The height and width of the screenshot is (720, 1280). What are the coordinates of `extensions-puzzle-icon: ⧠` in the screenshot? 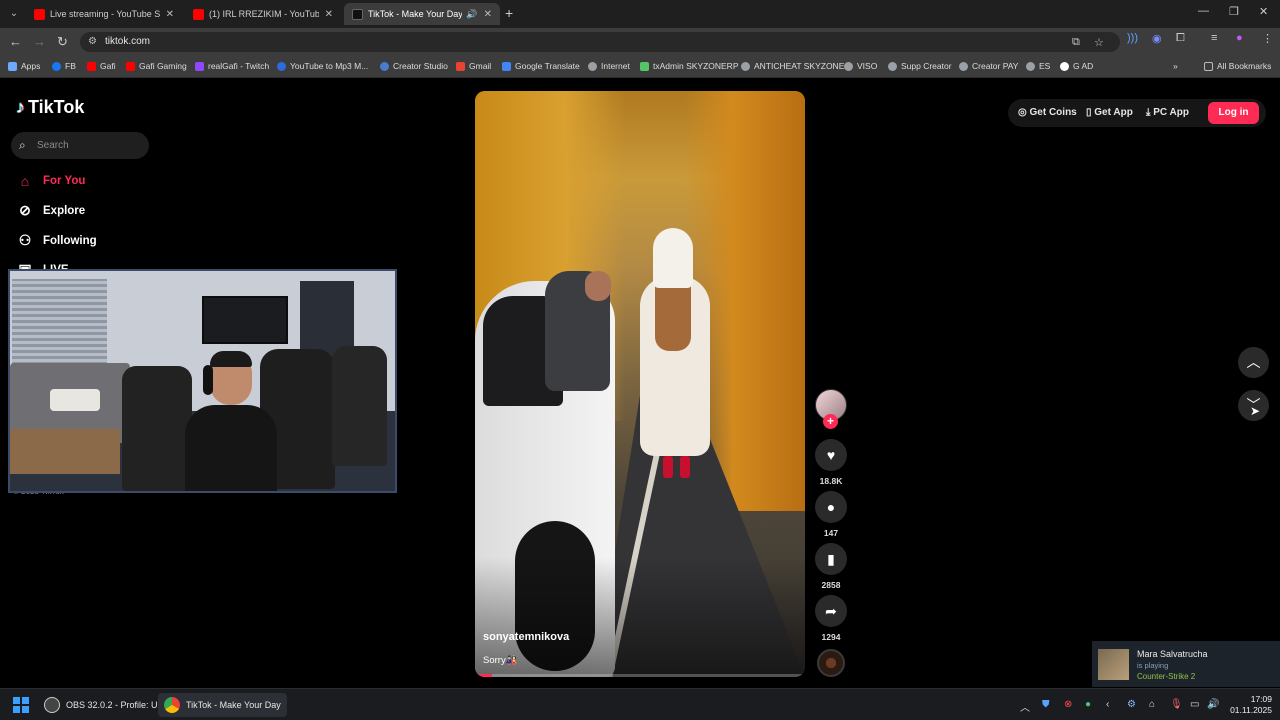 It's located at (1180, 38).